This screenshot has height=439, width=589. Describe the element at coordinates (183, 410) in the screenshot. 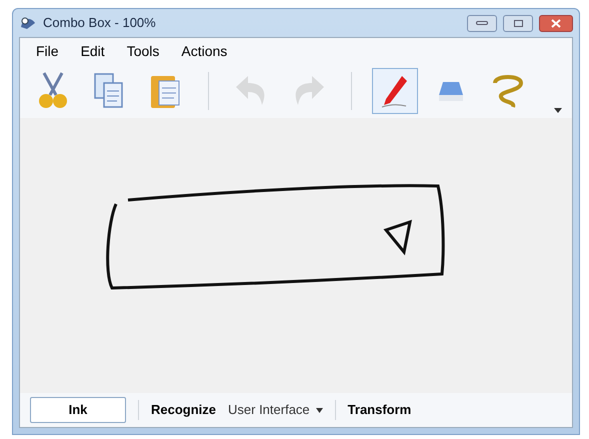

I see `mode-button: Recognize` at that location.